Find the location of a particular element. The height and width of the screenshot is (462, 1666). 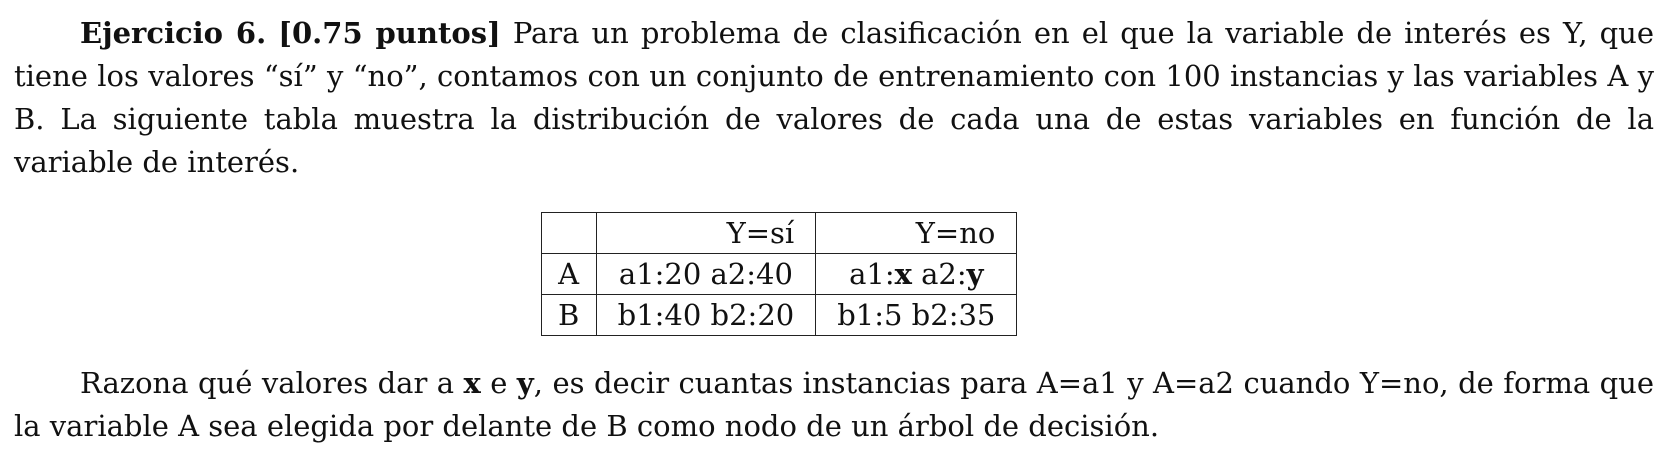

cell-a-no: a1:x a2:y is located at coordinates (916, 274).